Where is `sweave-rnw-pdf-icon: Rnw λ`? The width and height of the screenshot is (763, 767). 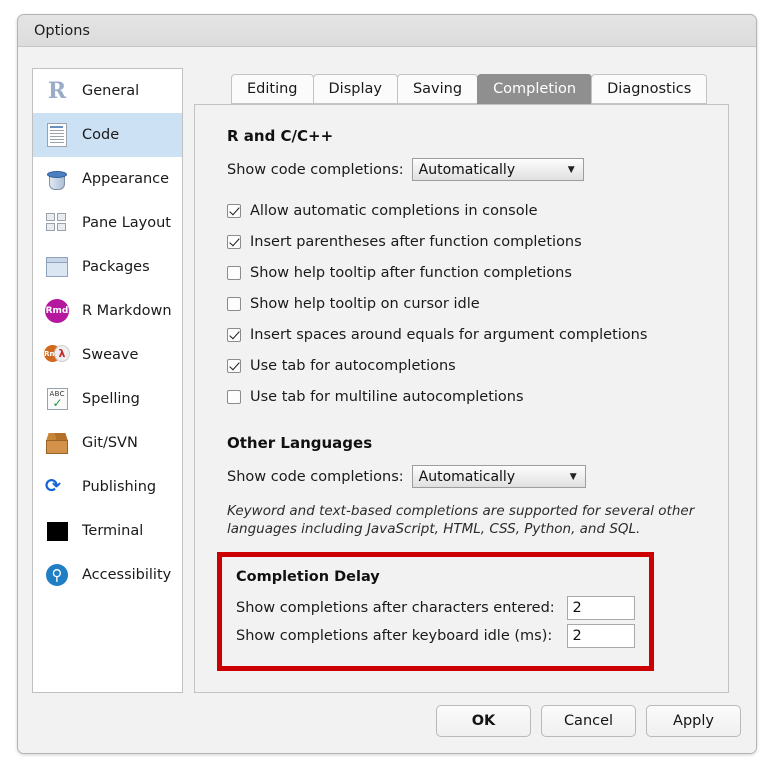 sweave-rnw-pdf-icon: Rnw λ is located at coordinates (57, 355).